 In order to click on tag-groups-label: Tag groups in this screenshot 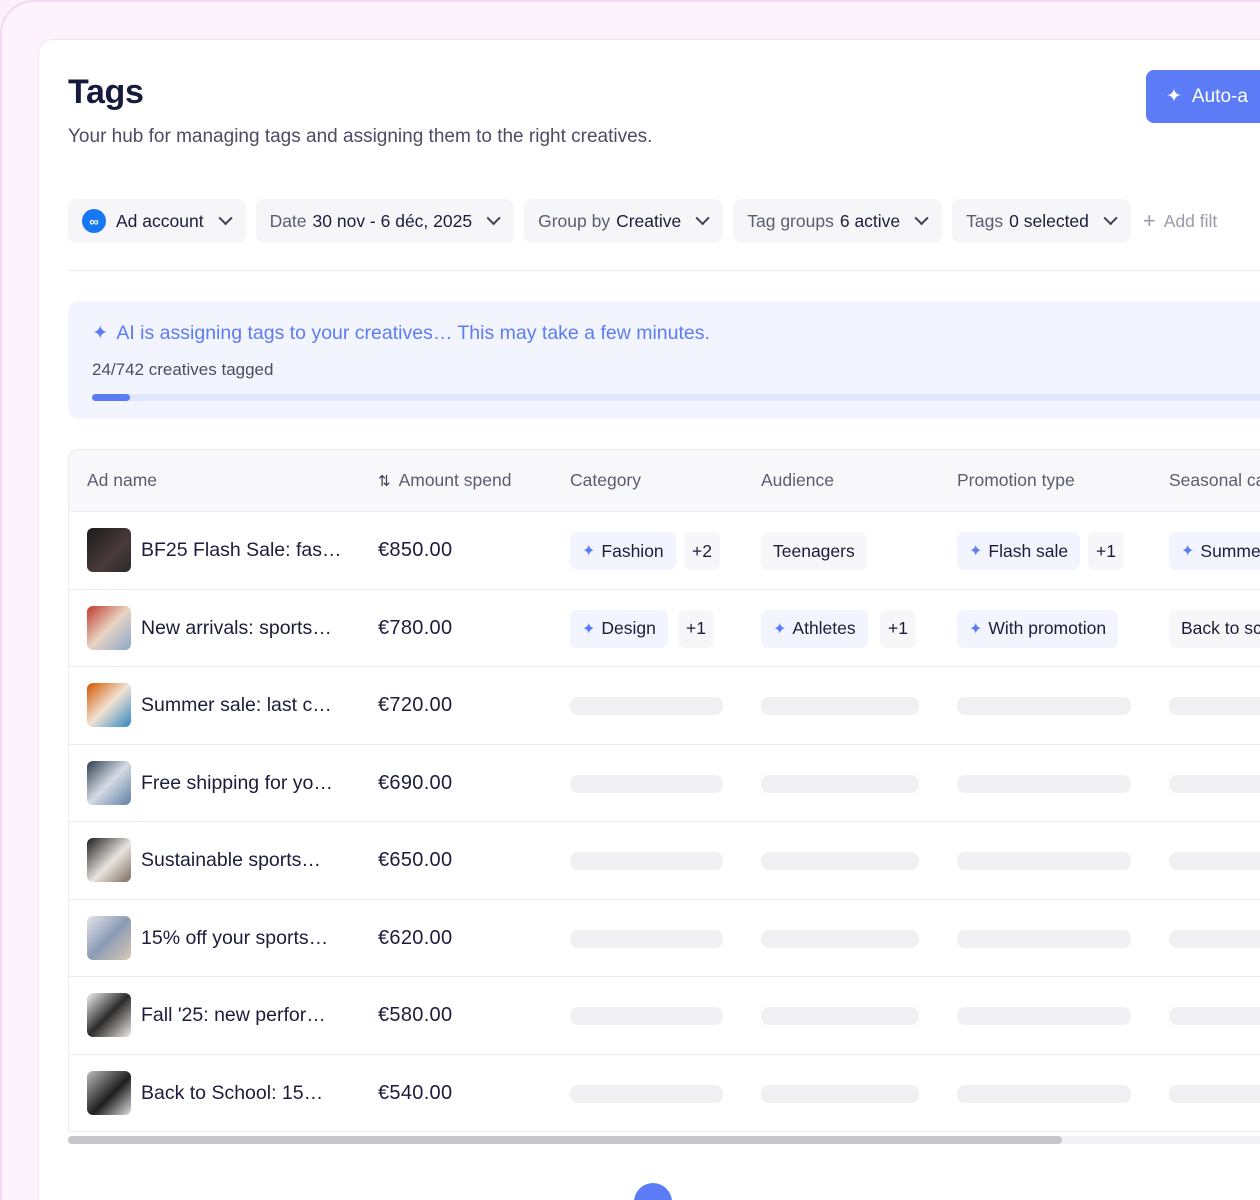, I will do `click(790, 220)`.